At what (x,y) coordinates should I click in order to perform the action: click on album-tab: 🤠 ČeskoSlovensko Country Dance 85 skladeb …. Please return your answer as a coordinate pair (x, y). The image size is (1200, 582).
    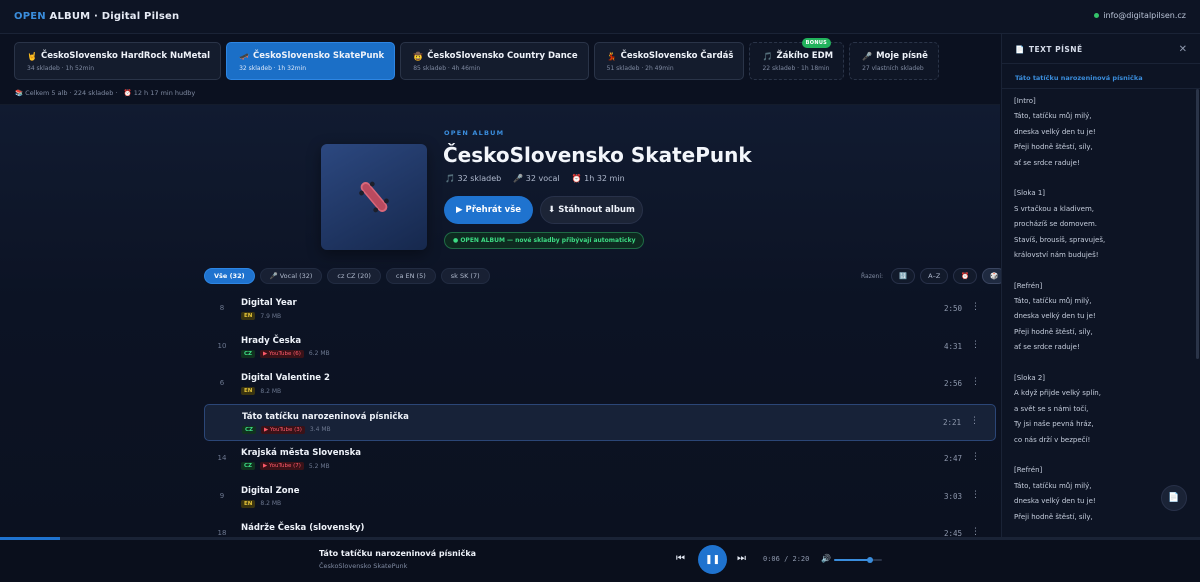
    Looking at the image, I should click on (494, 61).